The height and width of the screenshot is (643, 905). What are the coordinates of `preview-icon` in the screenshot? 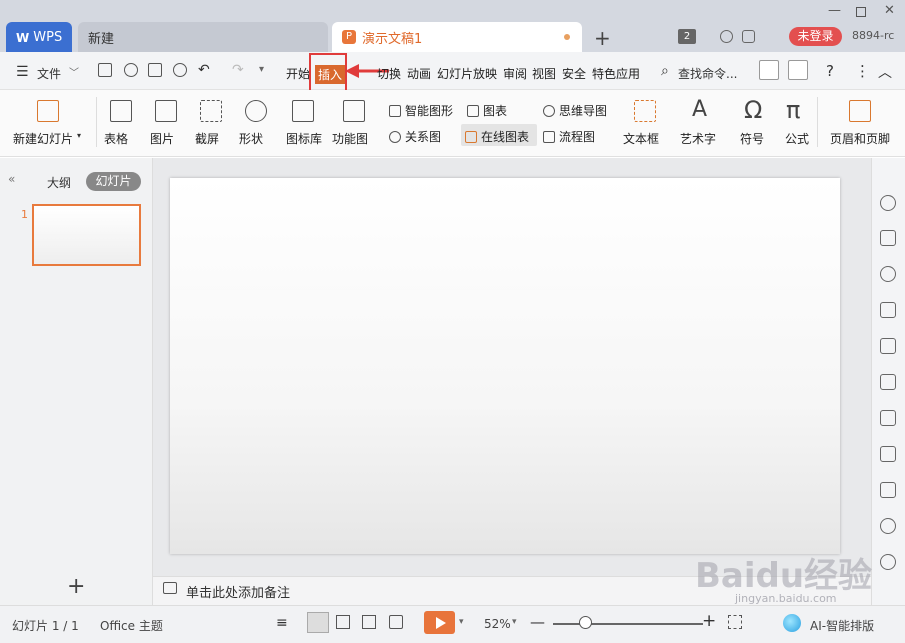 It's located at (180, 70).